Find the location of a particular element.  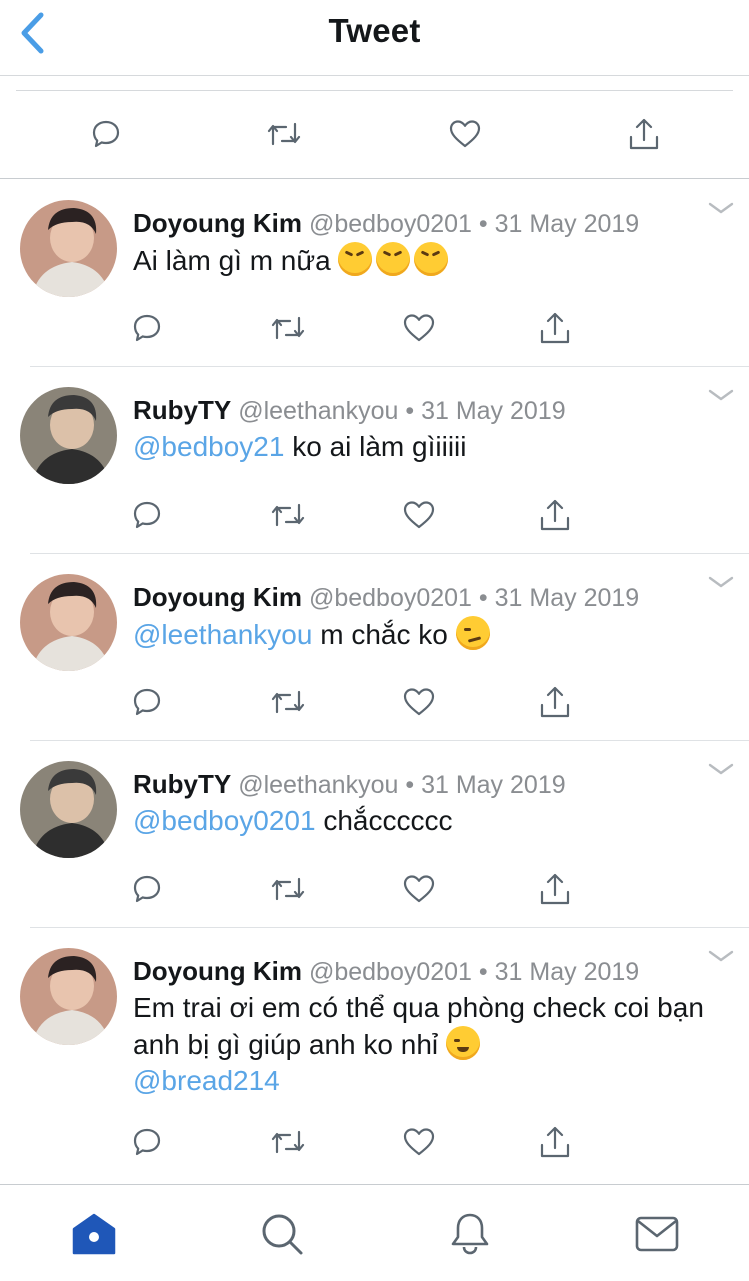

tweet-text: @bedboy0201 chắcccccc is located at coordinates (428, 821).